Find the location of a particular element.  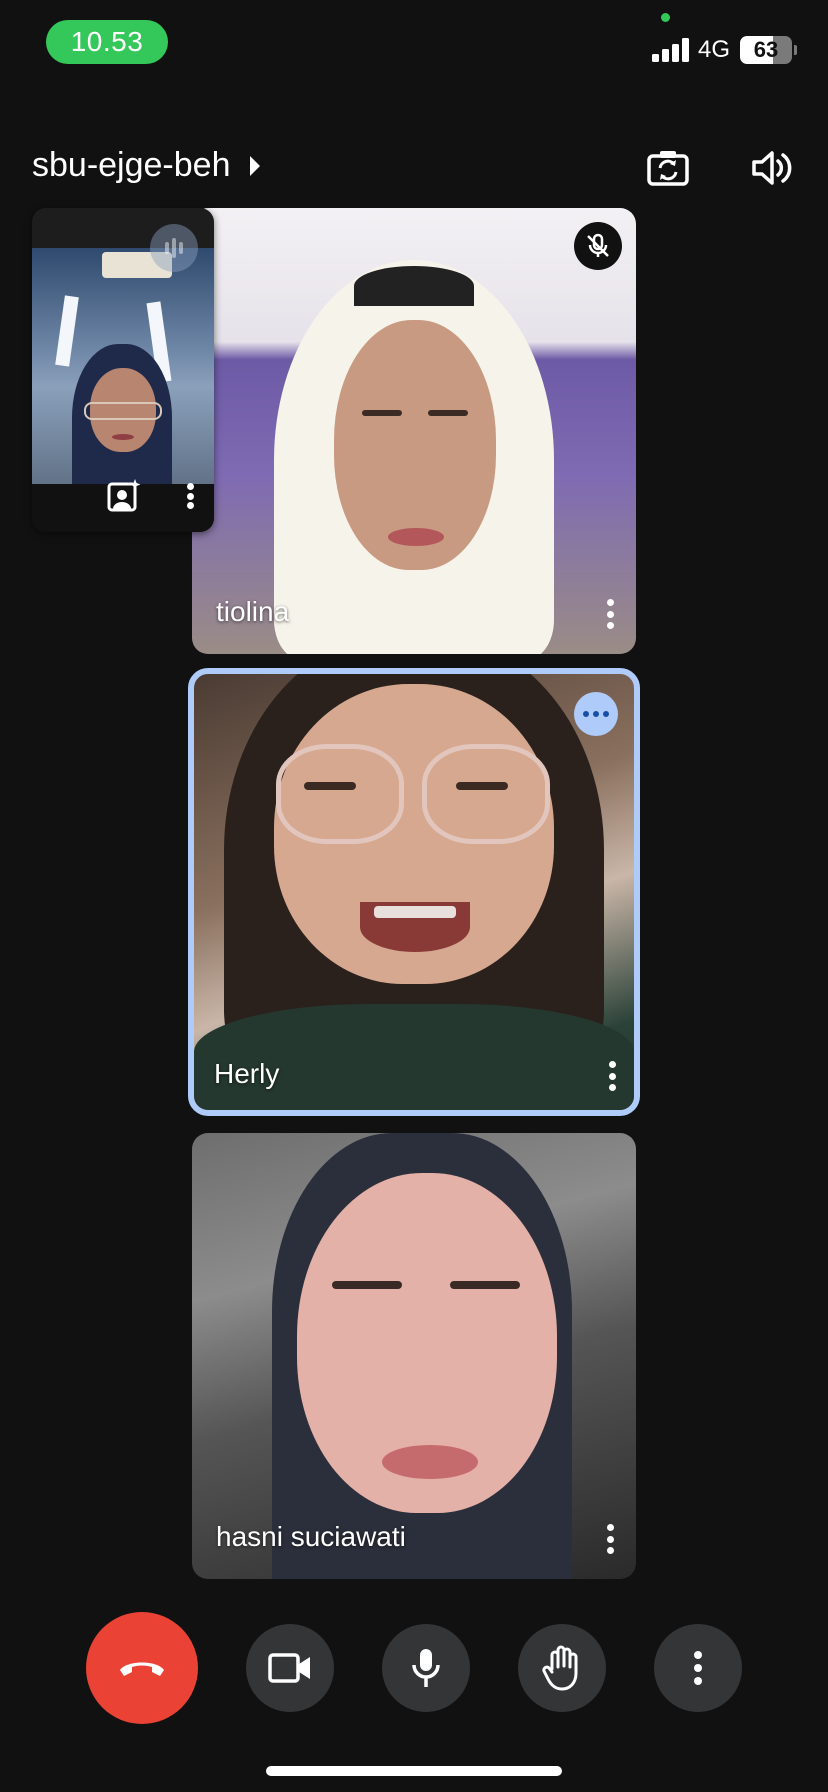

call-end-icon is located at coordinates (142, 1669).